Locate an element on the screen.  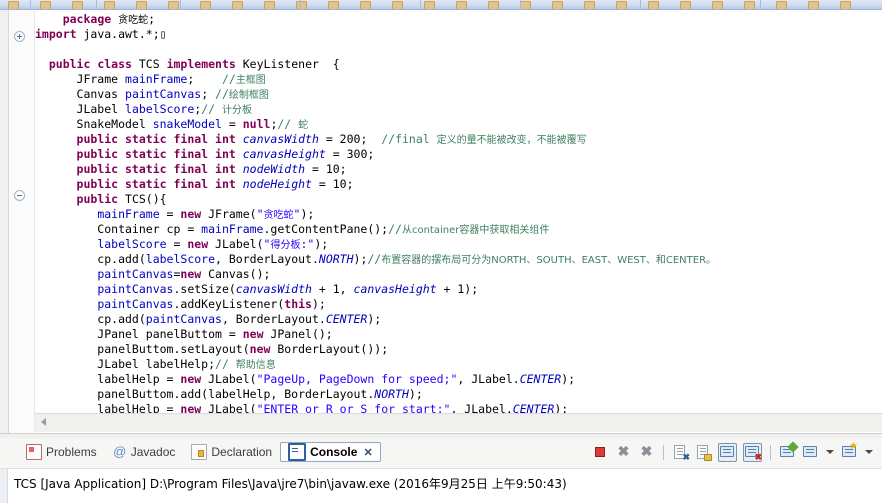
code-line: package 贪吃蛇; is located at coordinates (458, 19).